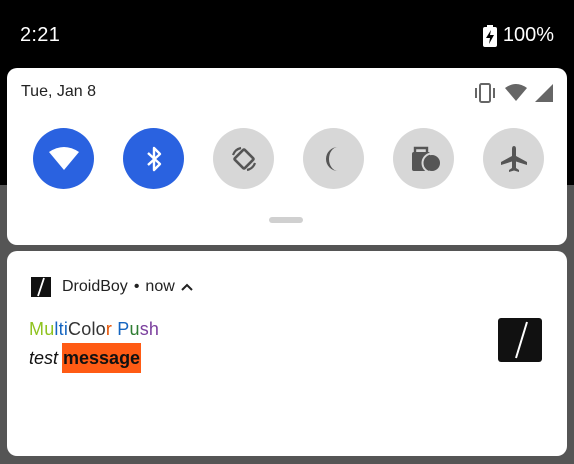 Image resolution: width=574 pixels, height=464 pixels. What do you see at coordinates (41, 287) in the screenshot?
I see `droidboy-app-icon` at bounding box center [41, 287].